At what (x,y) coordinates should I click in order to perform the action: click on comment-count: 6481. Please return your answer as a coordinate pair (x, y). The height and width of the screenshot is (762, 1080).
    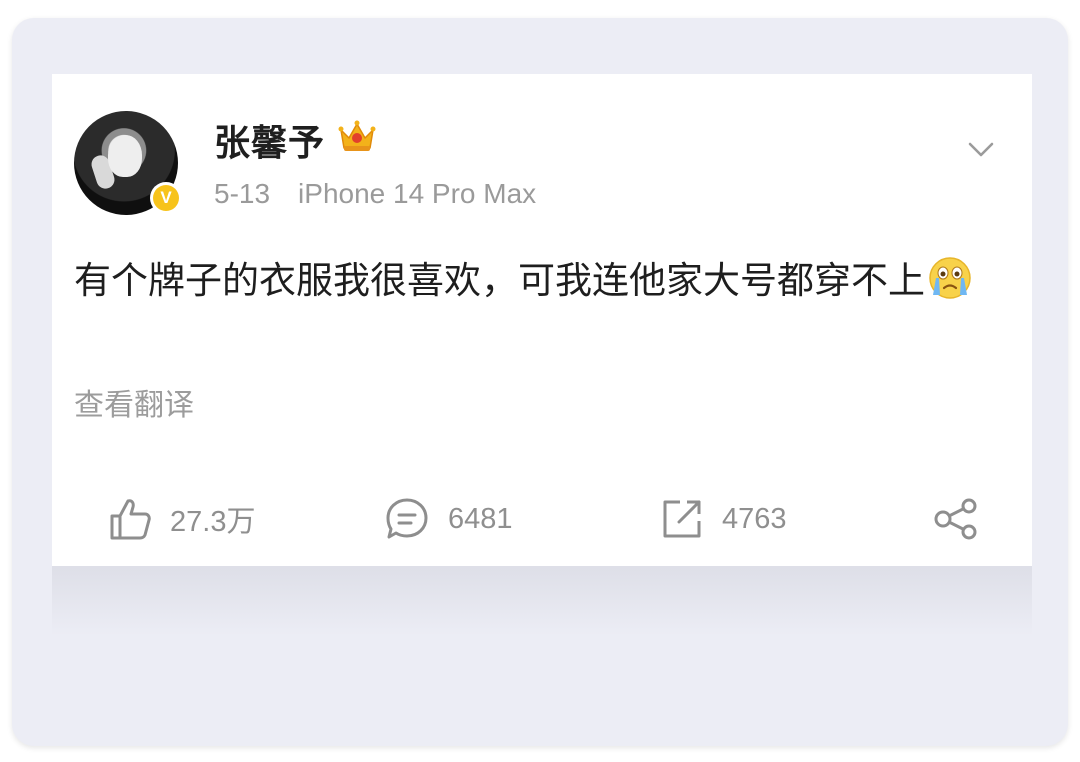
    Looking at the image, I should click on (480, 518).